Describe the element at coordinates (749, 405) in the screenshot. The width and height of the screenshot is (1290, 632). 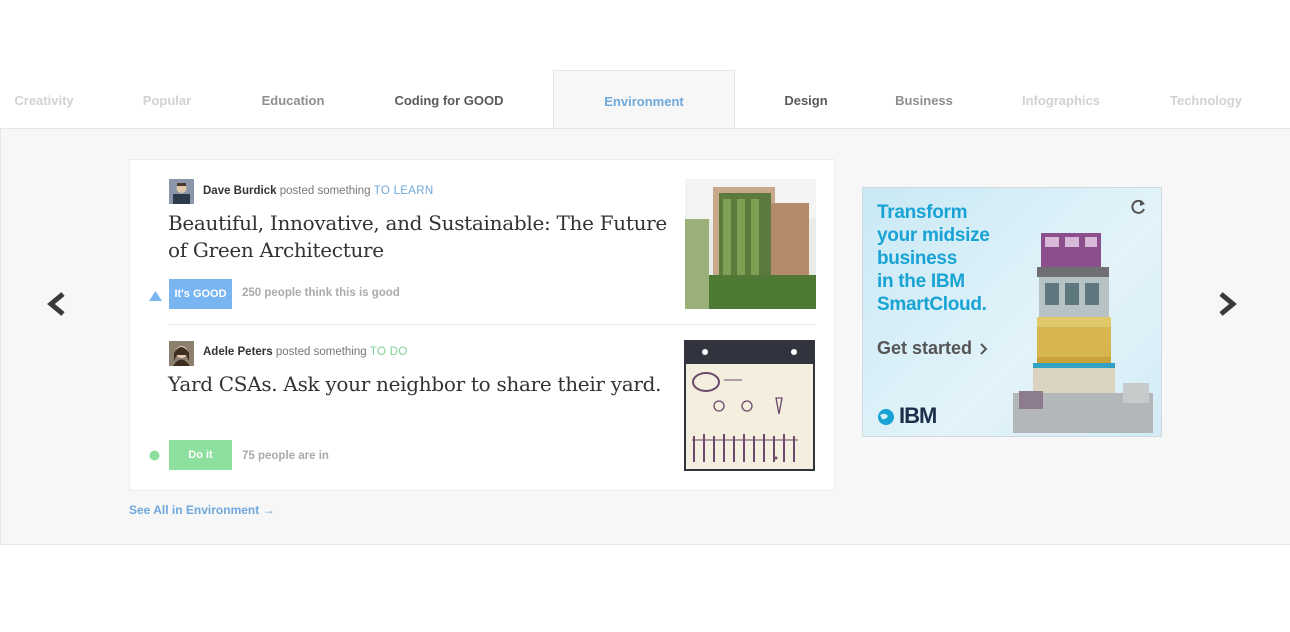
I see `calendar-illustration-thumbnail` at that location.